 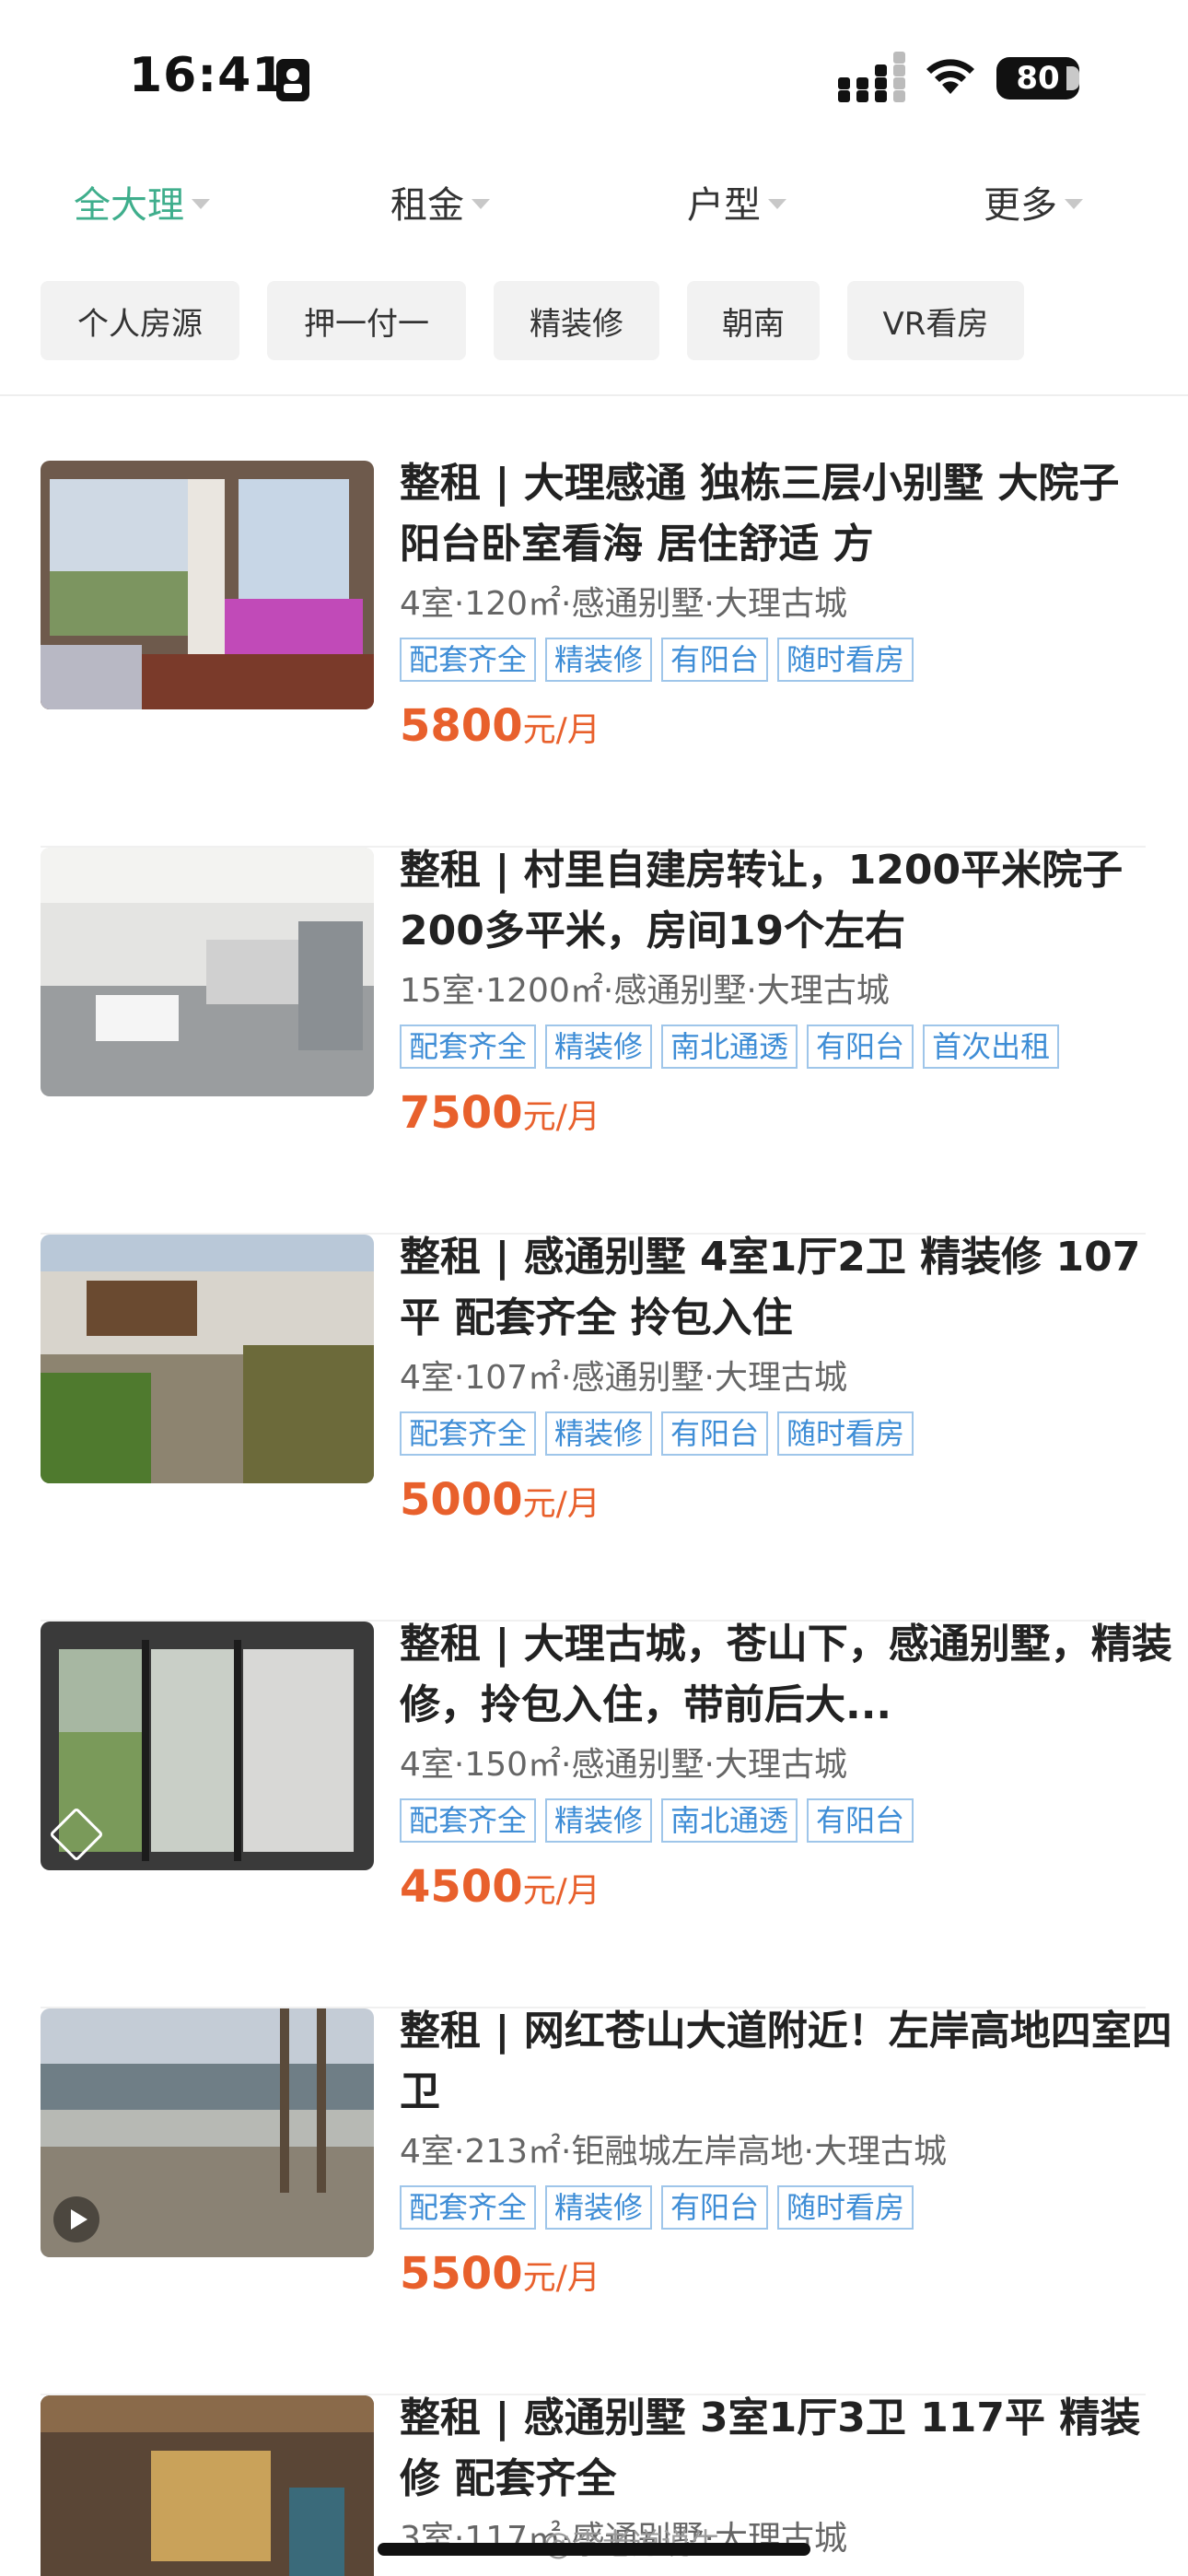 I want to click on listing-title: 整租 | 感通别墅 3室1厅3卫 117平 精装修 配套齐全, so click(x=770, y=2448).